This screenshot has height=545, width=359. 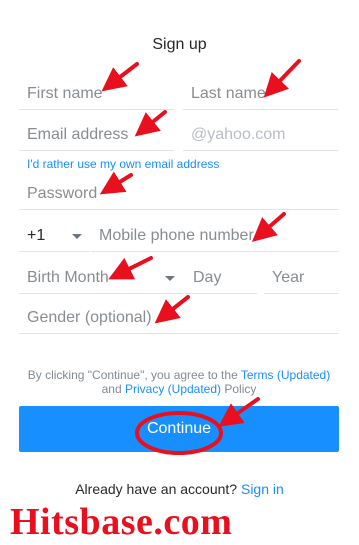 I want to click on signin-prompt: Already have an account? Sign in, so click(x=179, y=489).